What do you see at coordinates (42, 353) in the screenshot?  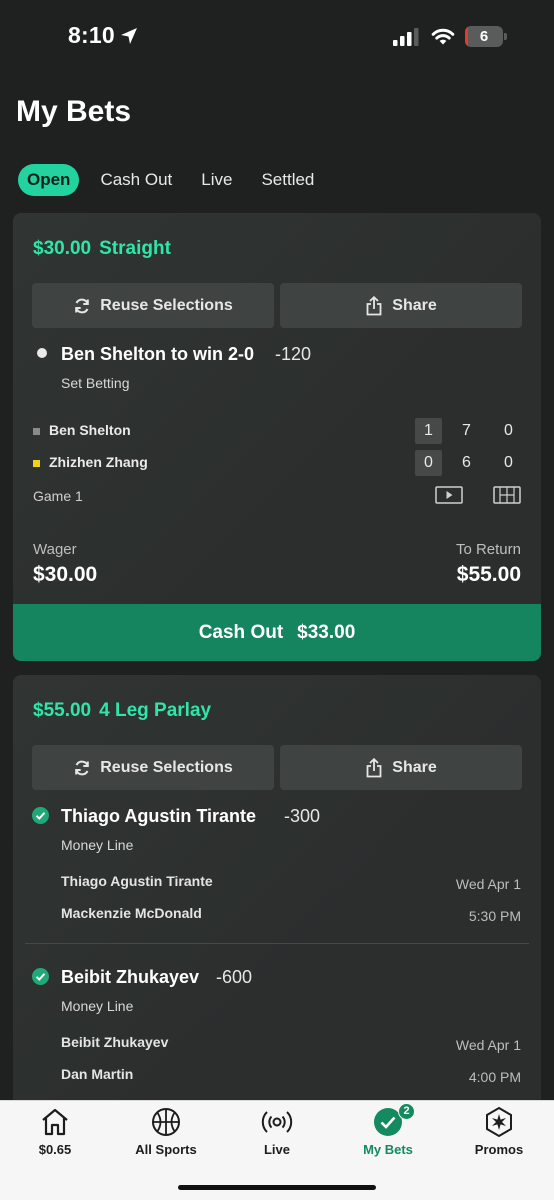 I see `selection-status-dot` at bounding box center [42, 353].